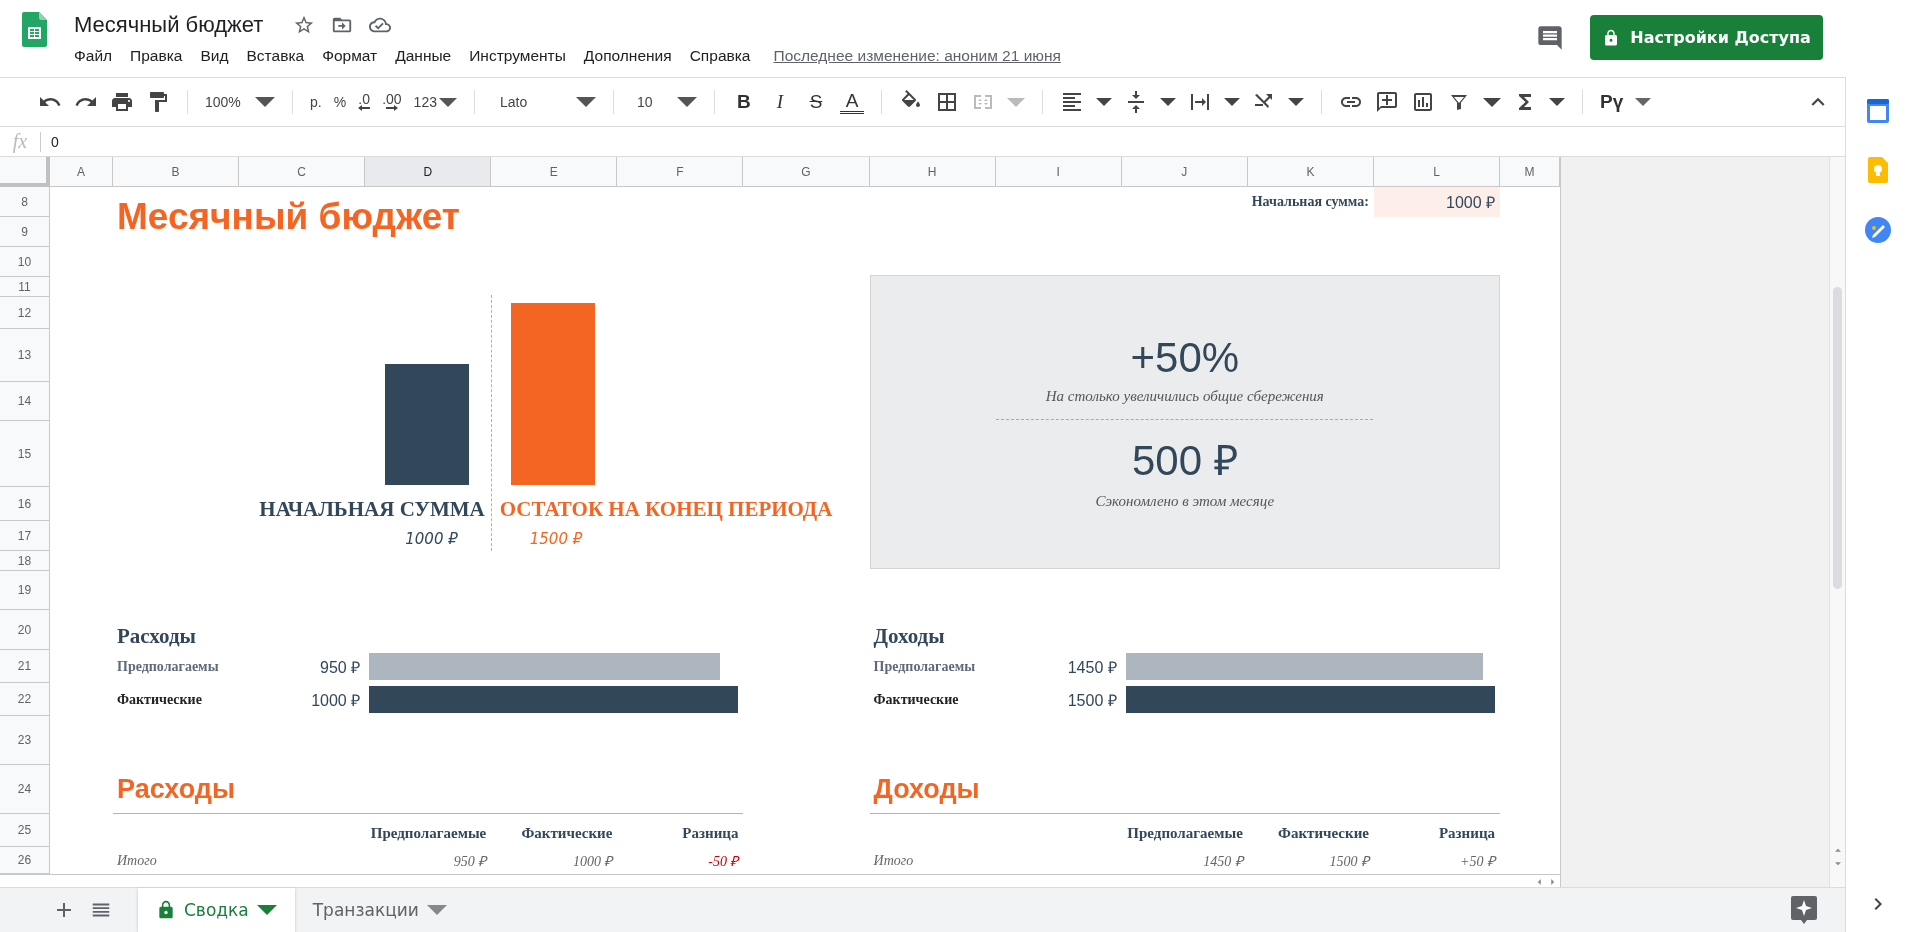  Describe the element at coordinates (720, 56) in the screenshot. I see `menu-item: Справка` at that location.